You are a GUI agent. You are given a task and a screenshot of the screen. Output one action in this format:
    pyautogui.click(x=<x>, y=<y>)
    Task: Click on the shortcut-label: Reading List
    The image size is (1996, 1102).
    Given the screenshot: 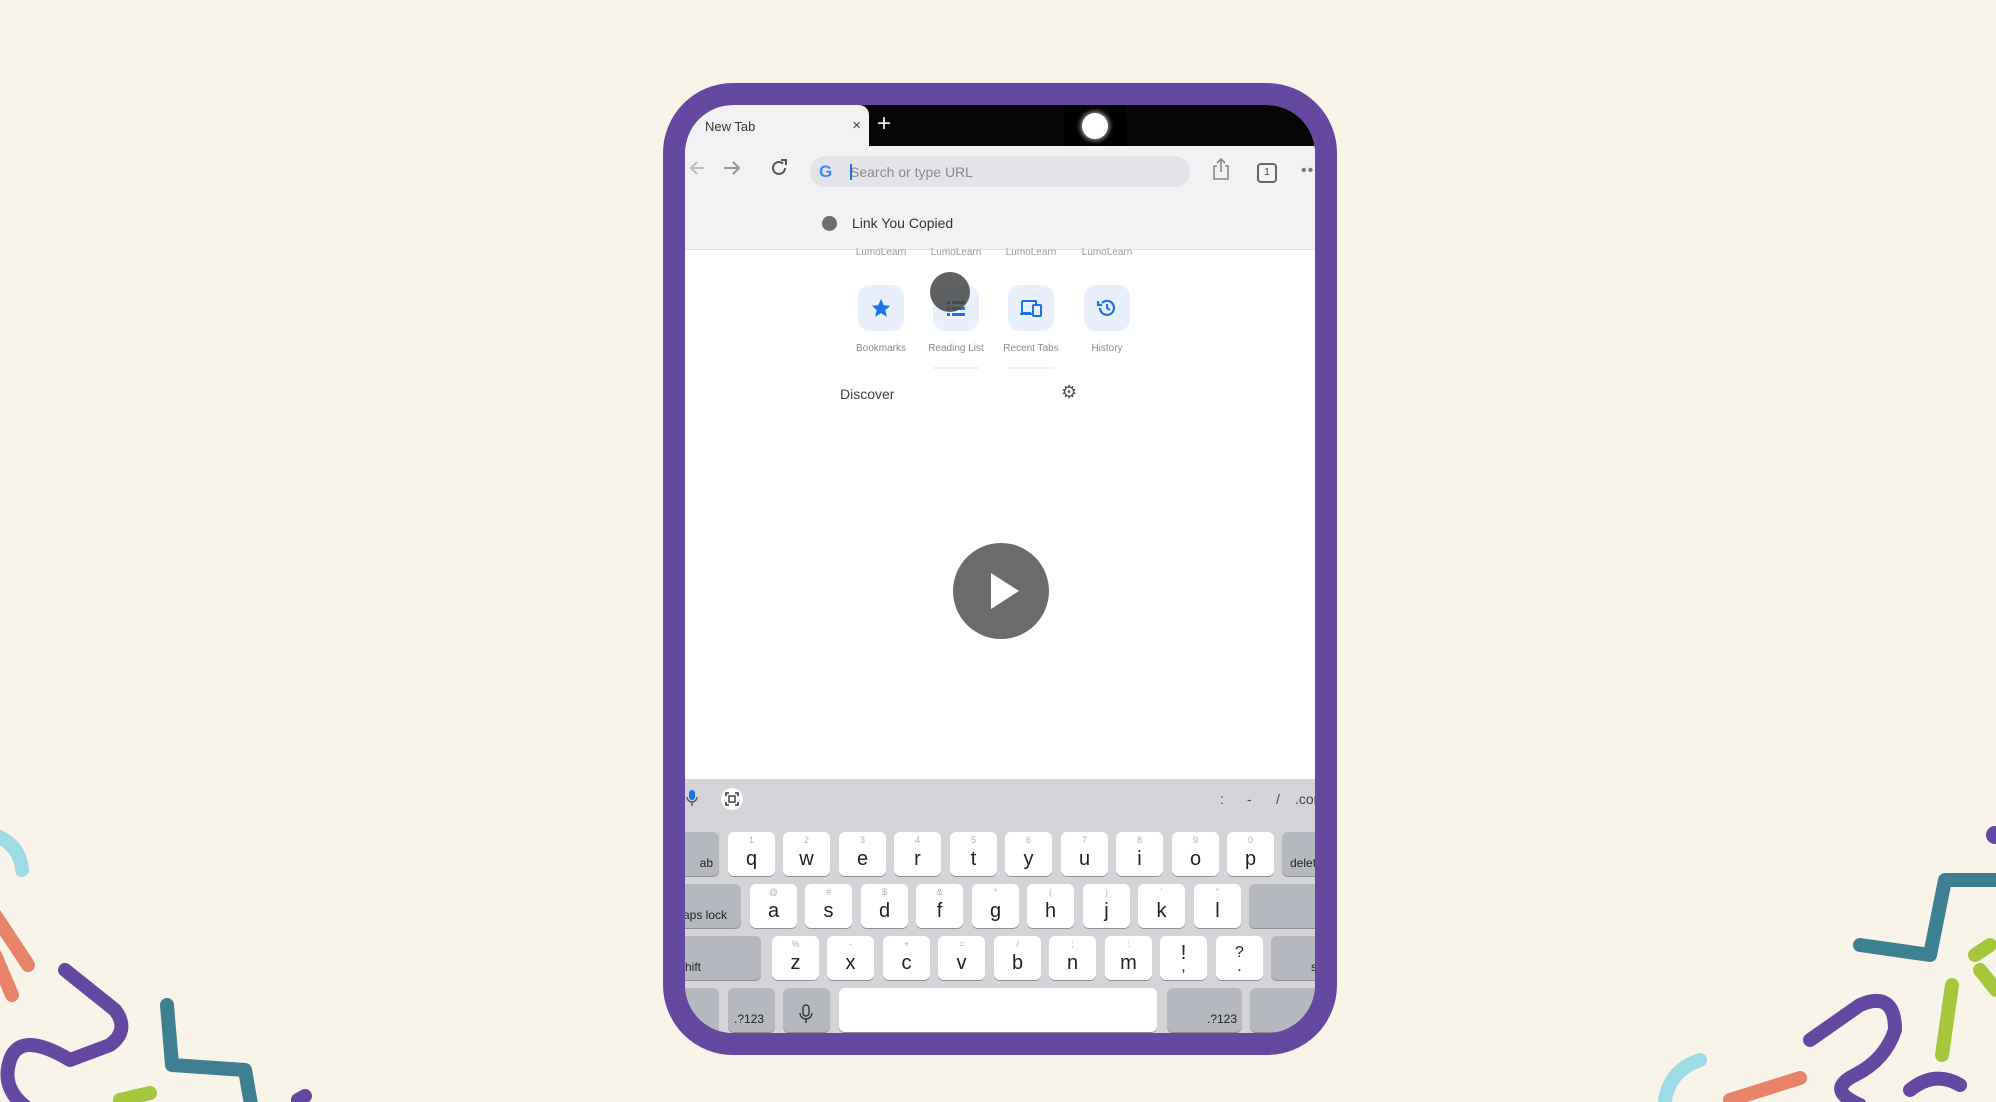 What is the action you would take?
    pyautogui.click(x=956, y=348)
    